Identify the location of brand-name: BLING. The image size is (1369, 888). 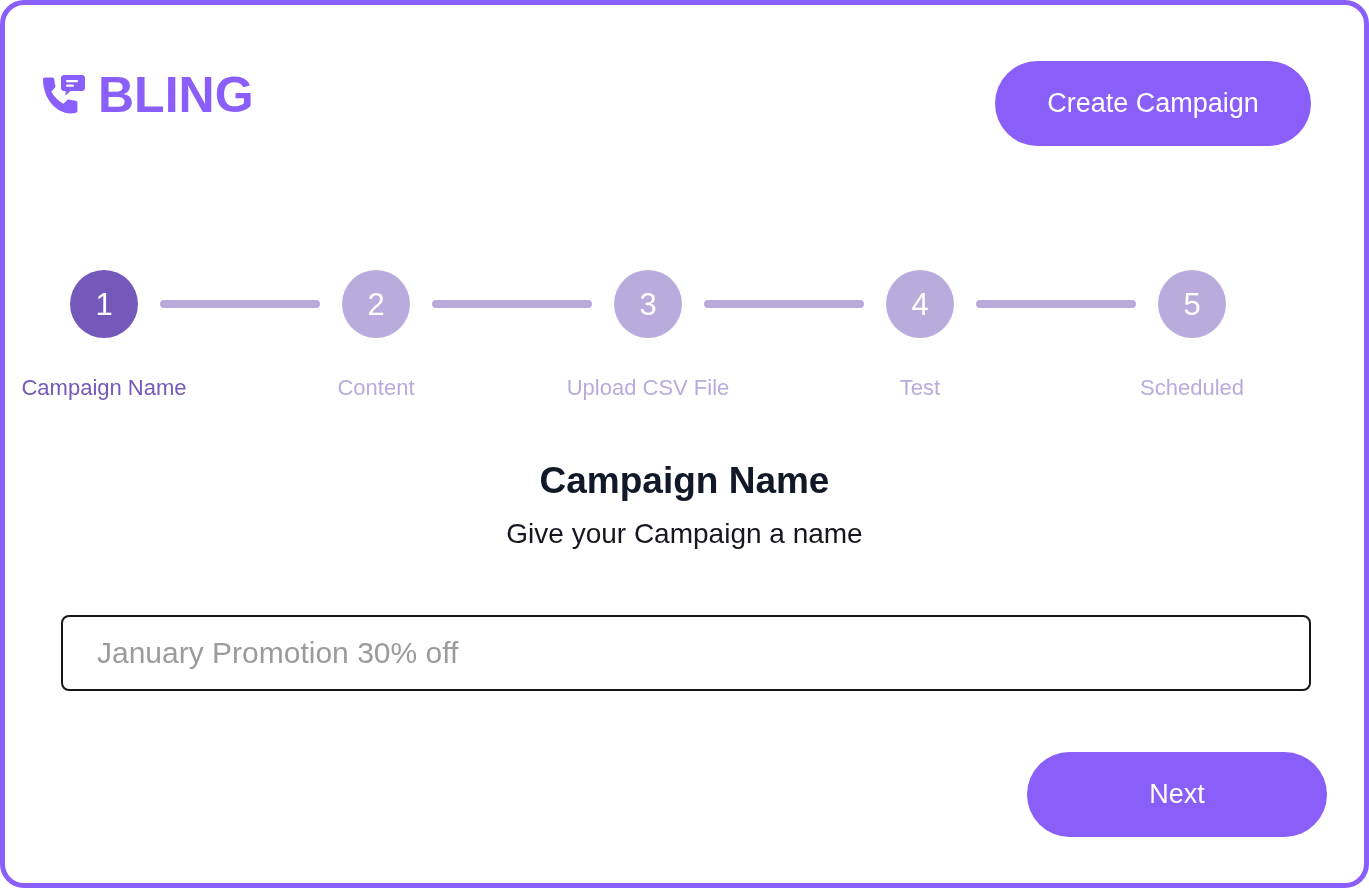
(176, 95).